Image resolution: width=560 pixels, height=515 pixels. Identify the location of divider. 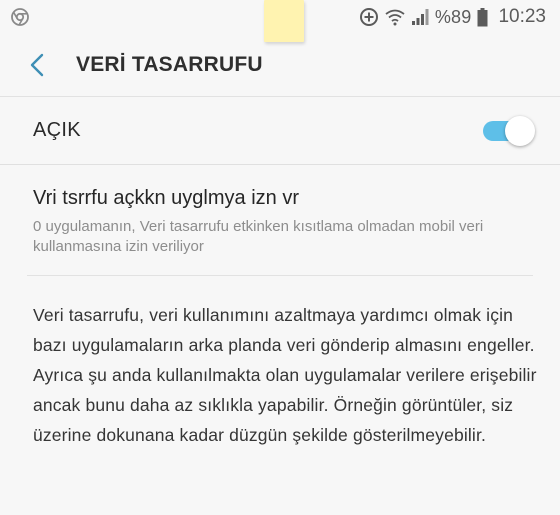
(280, 275).